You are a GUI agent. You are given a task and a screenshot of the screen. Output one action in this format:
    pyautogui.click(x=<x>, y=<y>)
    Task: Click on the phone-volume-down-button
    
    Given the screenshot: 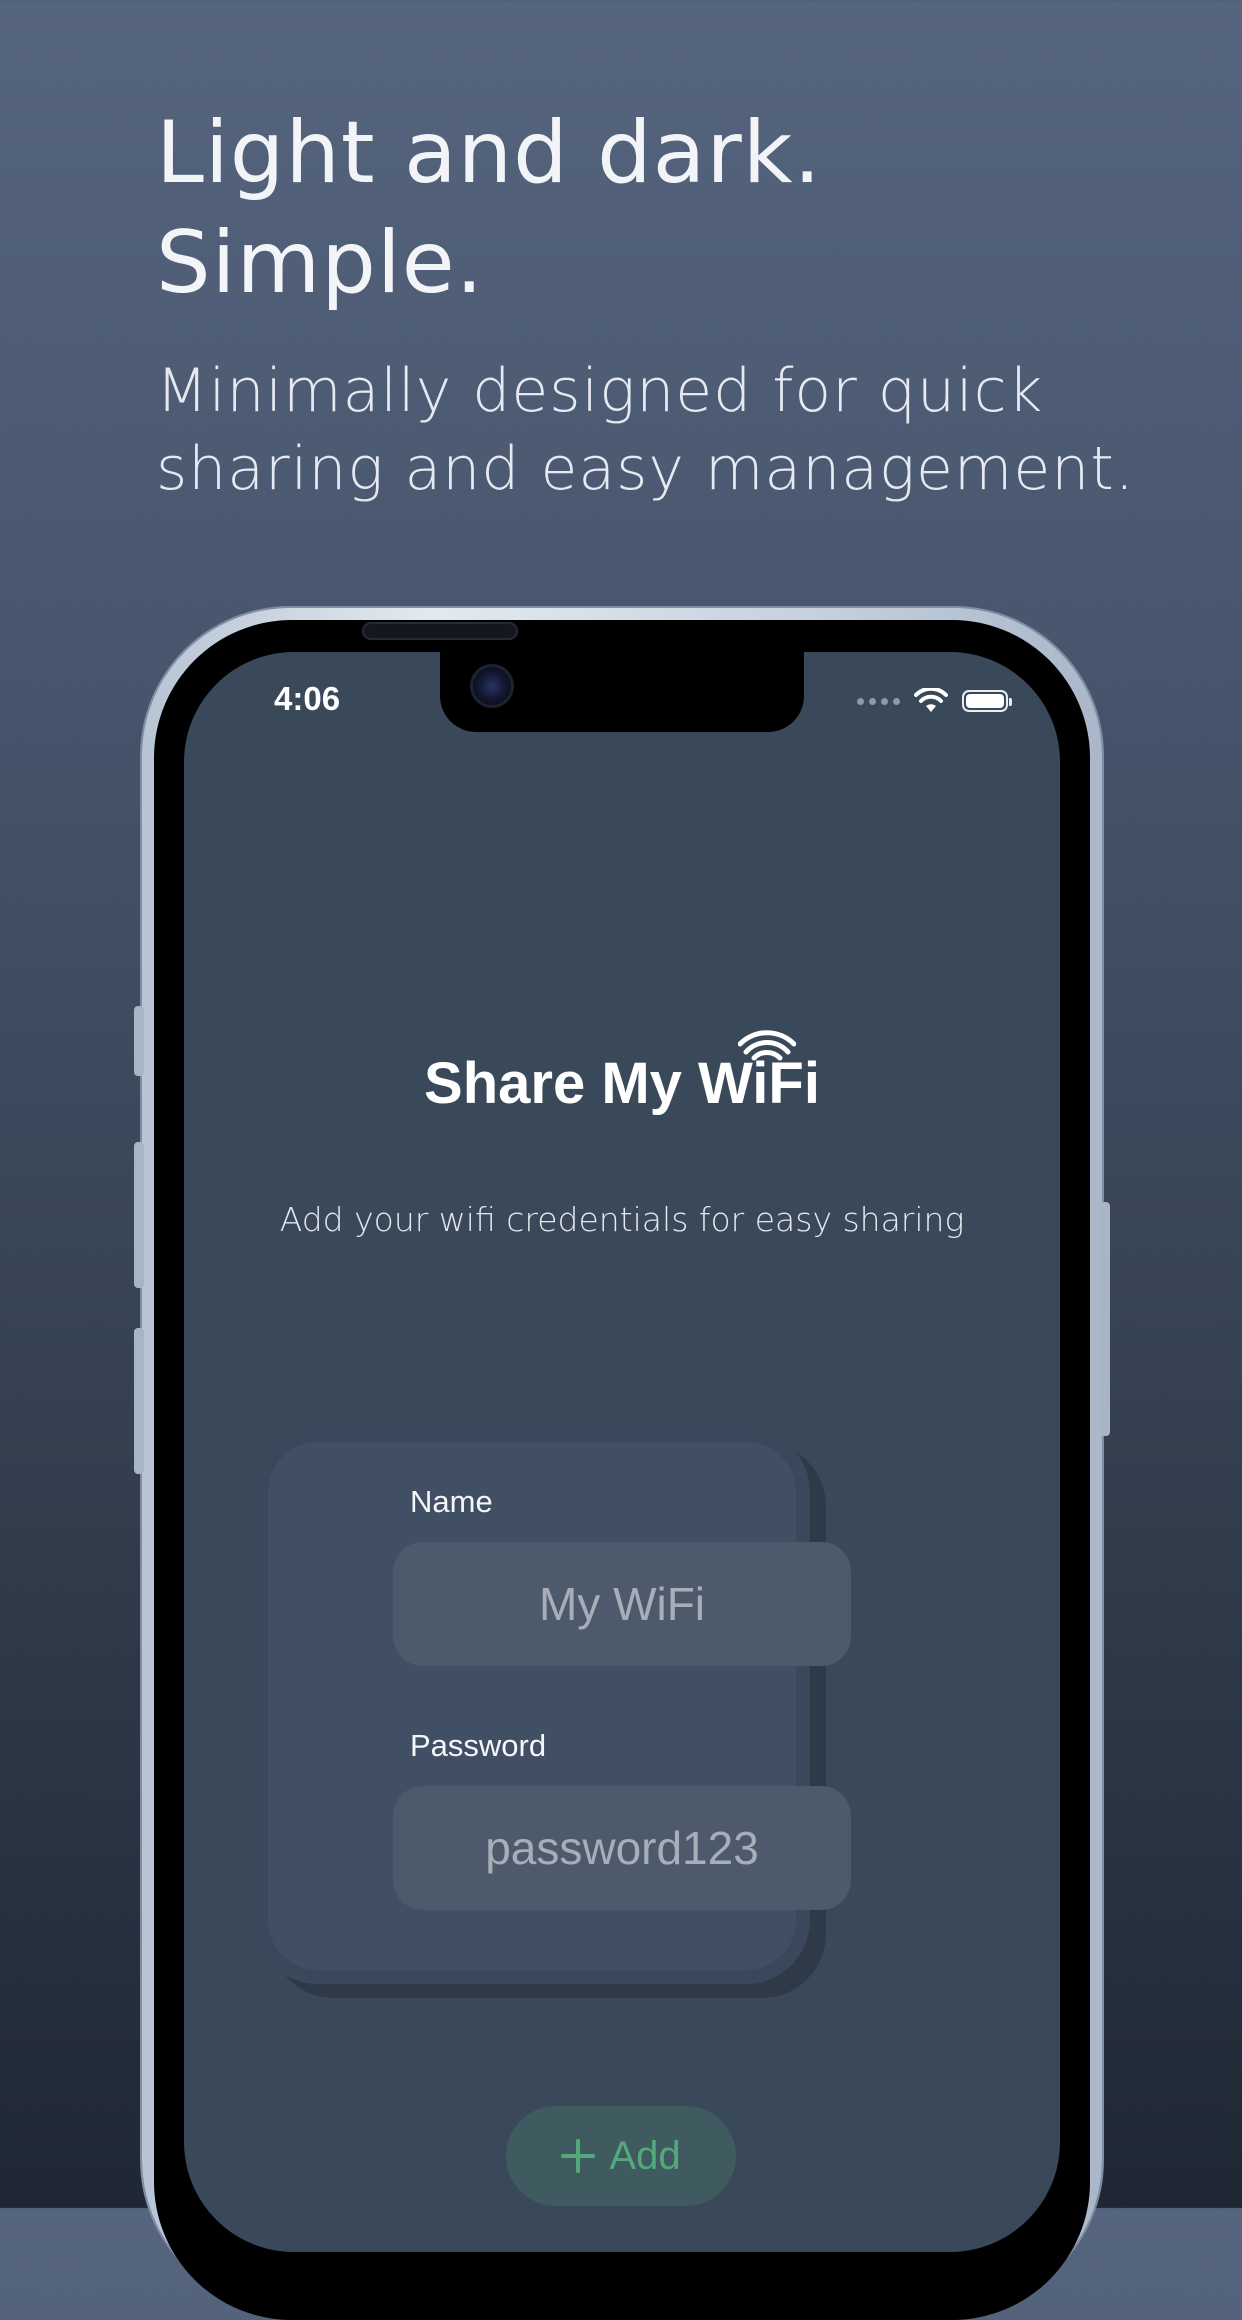 What is the action you would take?
    pyautogui.click(x=139, y=1401)
    